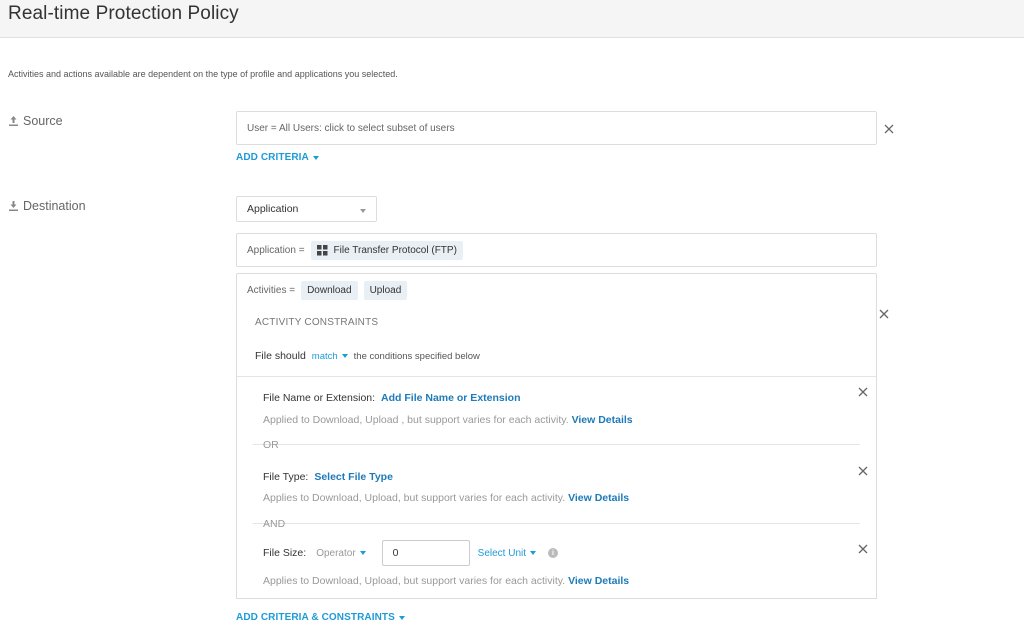 The width and height of the screenshot is (1024, 629). Describe the element at coordinates (306, 209) in the screenshot. I see `destination-type-select: Application` at that location.